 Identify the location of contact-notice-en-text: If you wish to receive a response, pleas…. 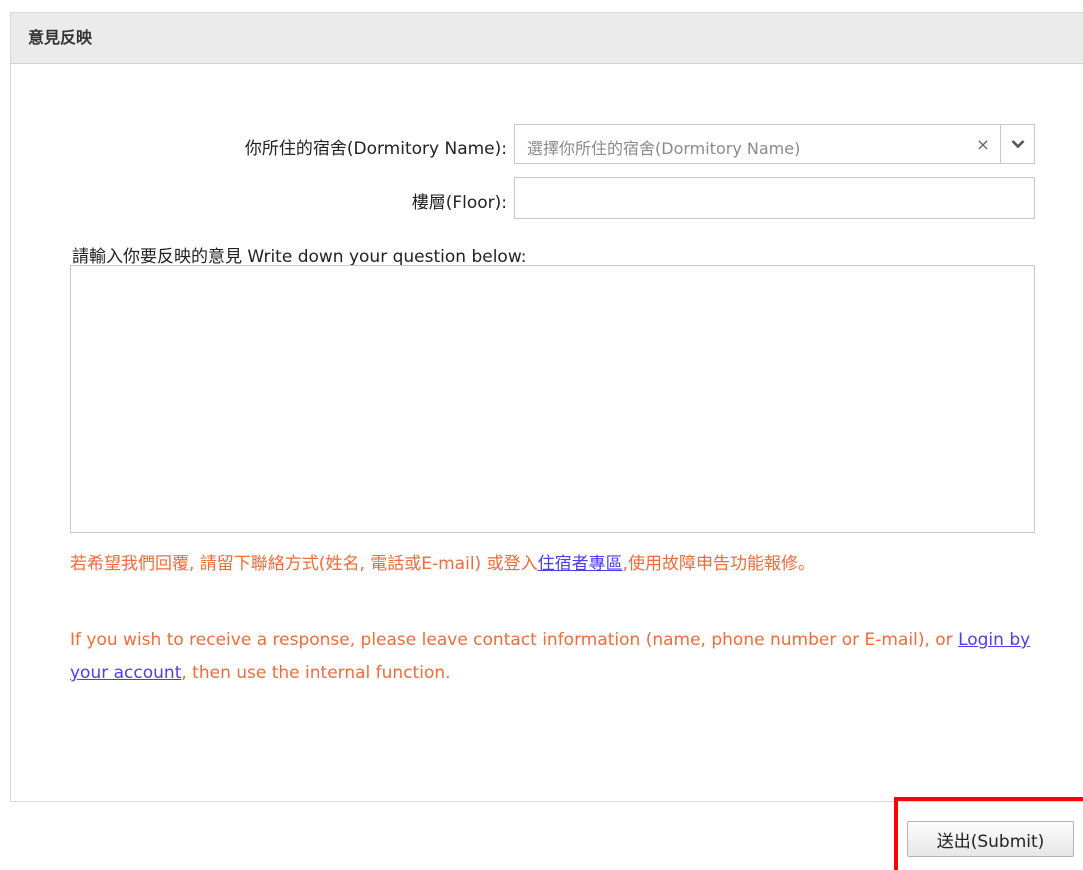
(514, 640).